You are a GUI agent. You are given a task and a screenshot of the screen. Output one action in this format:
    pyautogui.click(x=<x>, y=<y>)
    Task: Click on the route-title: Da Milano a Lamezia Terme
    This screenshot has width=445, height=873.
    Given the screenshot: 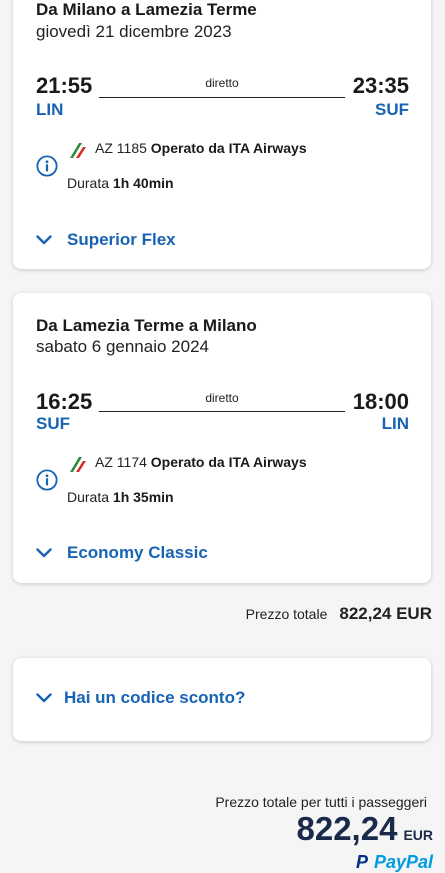 What is the action you would take?
    pyautogui.click(x=146, y=9)
    